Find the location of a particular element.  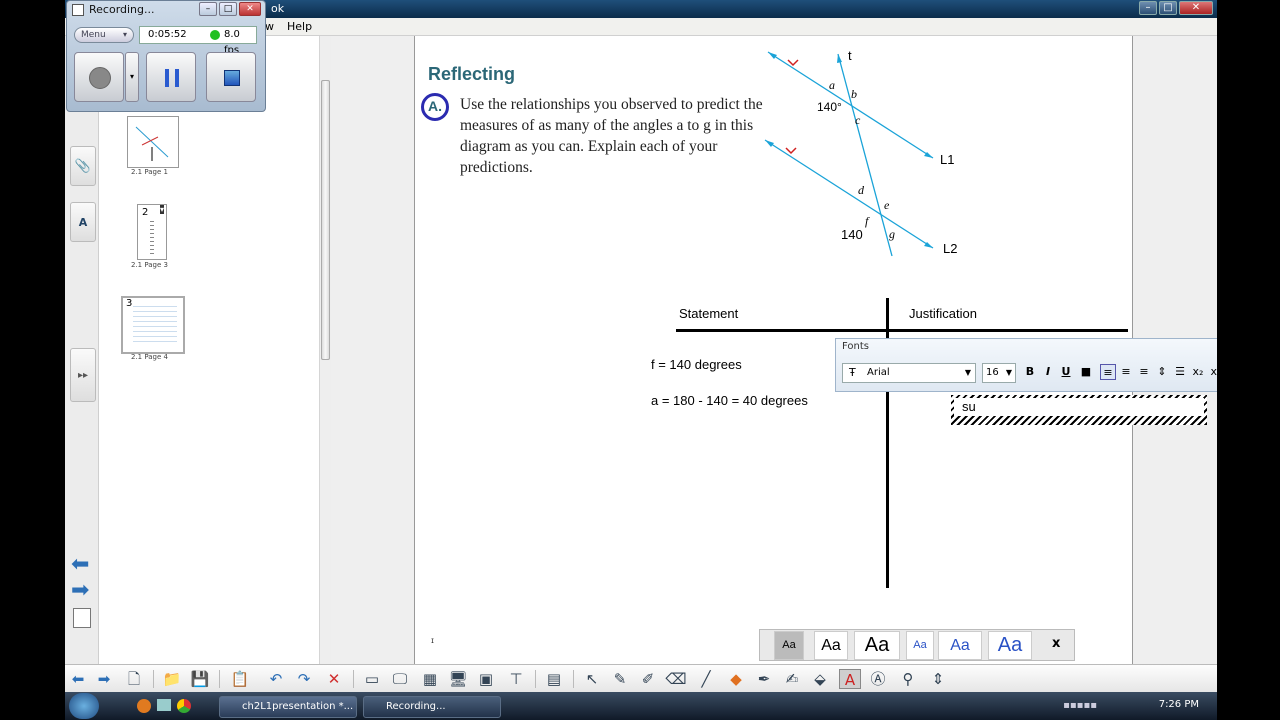

superscript-icon: x² is located at coordinates (1212, 372).